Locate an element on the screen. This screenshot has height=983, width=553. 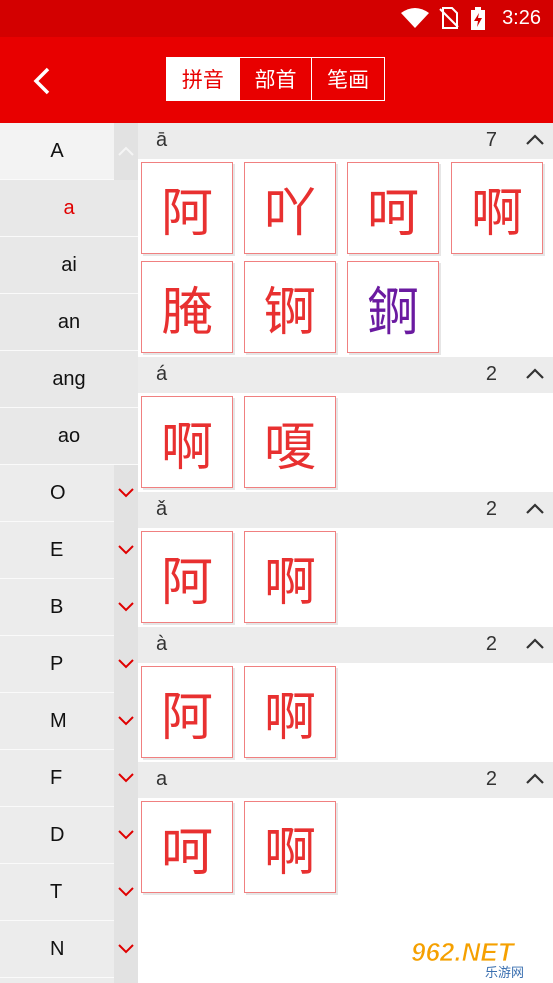
sidebar-letter-a: A is located at coordinates (57, 151).